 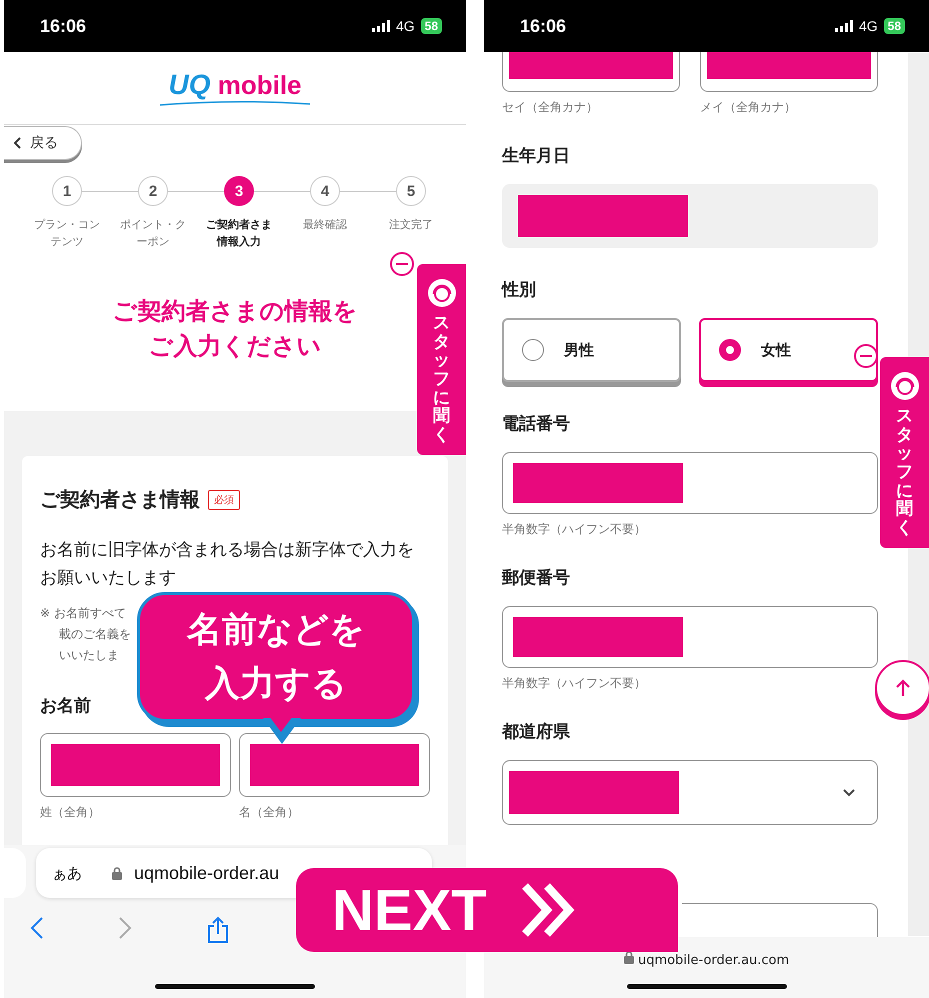 I want to click on field-label: お名前, so click(x=66, y=706).